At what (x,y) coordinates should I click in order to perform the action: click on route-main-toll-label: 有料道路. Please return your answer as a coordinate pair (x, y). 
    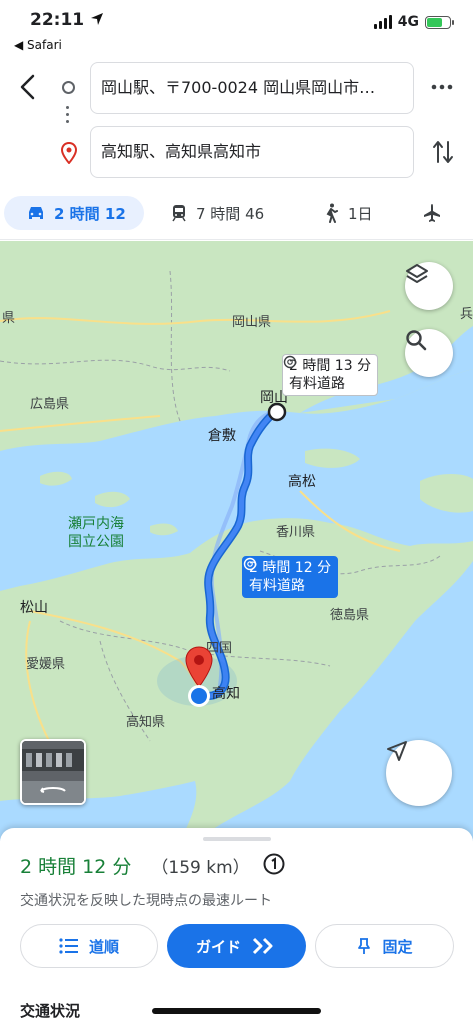
    Looking at the image, I should click on (277, 586).